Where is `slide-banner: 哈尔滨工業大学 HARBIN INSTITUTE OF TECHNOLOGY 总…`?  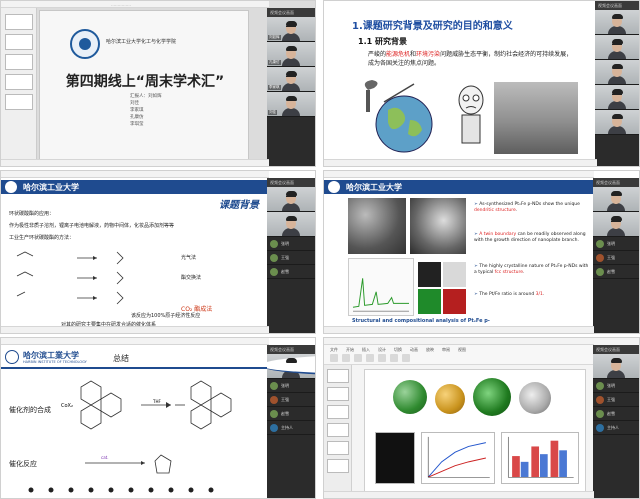
slide-banner: 哈尔滨工業大学 HARBIN INSTITUTE OF TECHNOLOGY 总… is located at coordinates (135, 358).